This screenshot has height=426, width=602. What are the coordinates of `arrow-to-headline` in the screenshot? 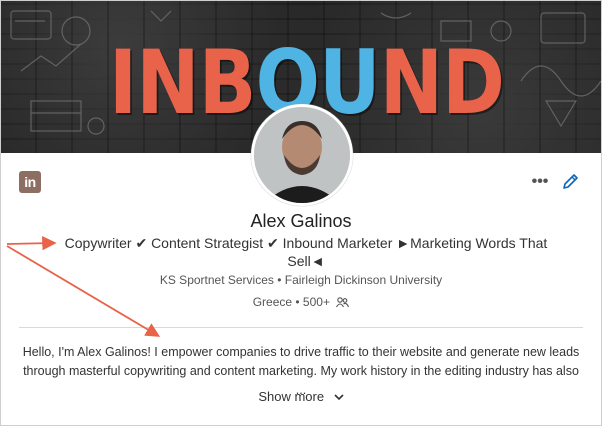 It's located at (31, 243).